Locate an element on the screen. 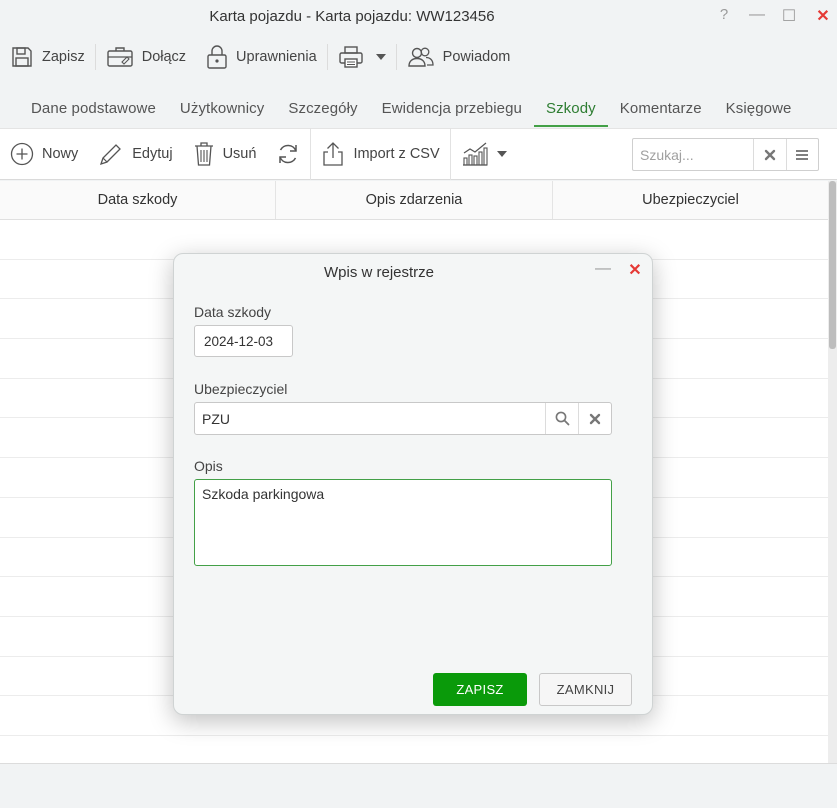 The height and width of the screenshot is (808, 837). column-header-description: Opis zdarzenia is located at coordinates (414, 200).